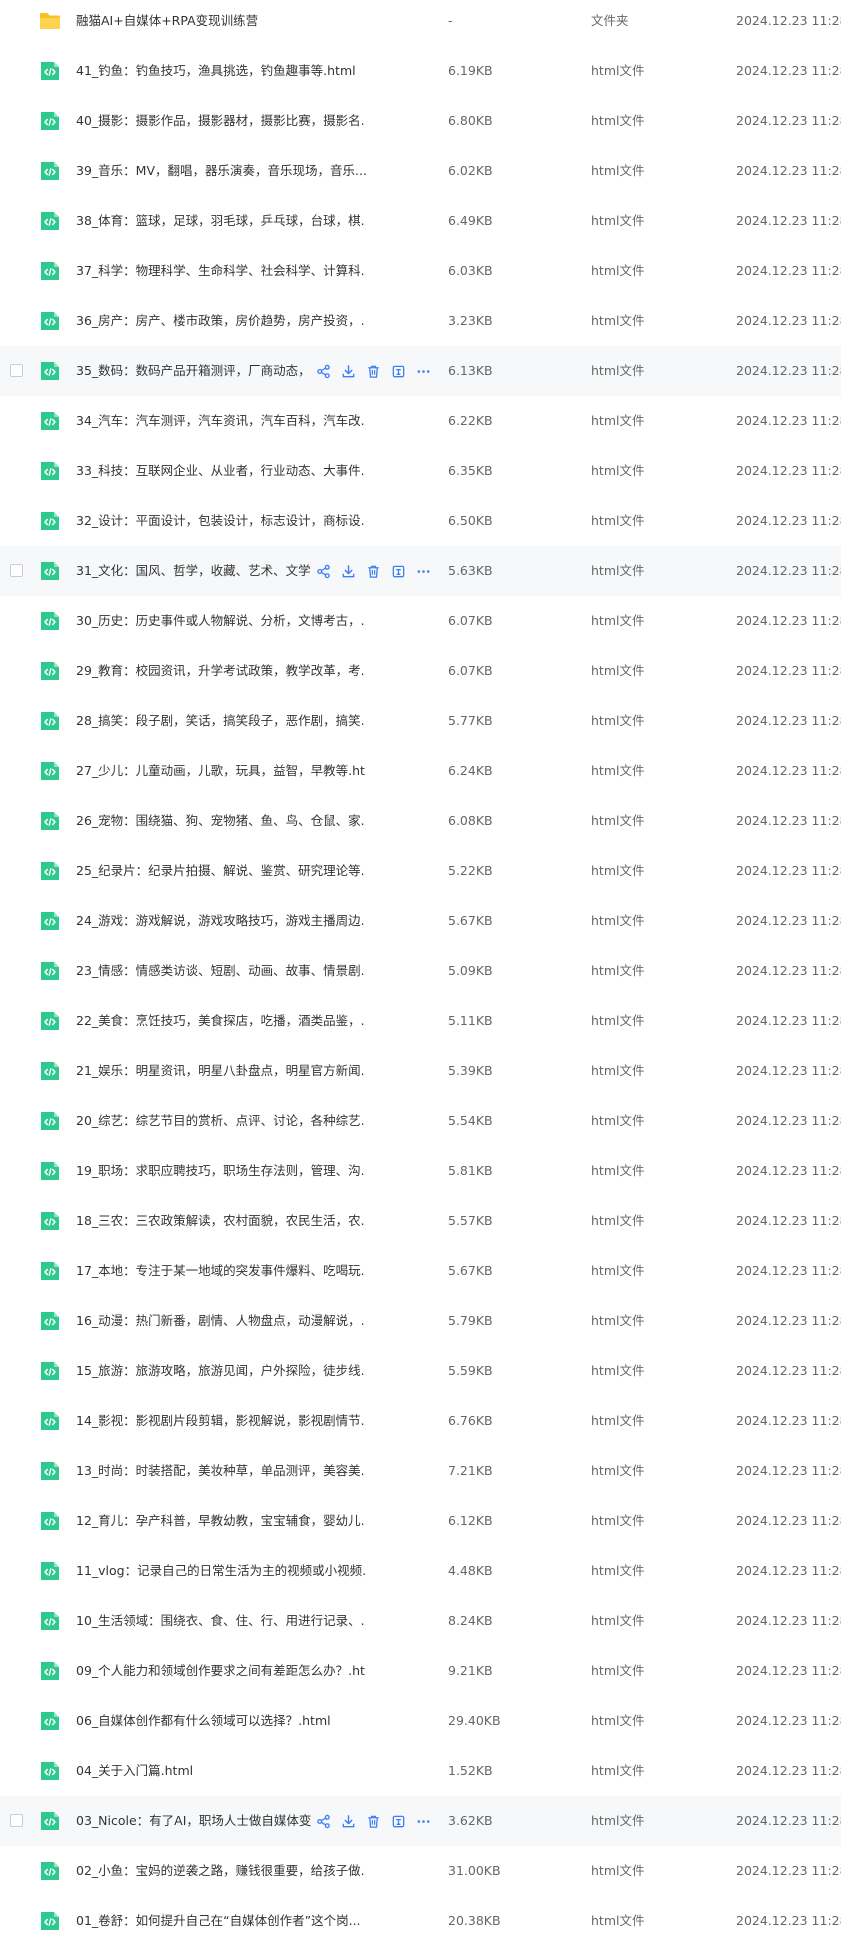 Image resolution: width=841 pixels, height=1946 pixels. I want to click on file-type: 文件夹, so click(610, 20).